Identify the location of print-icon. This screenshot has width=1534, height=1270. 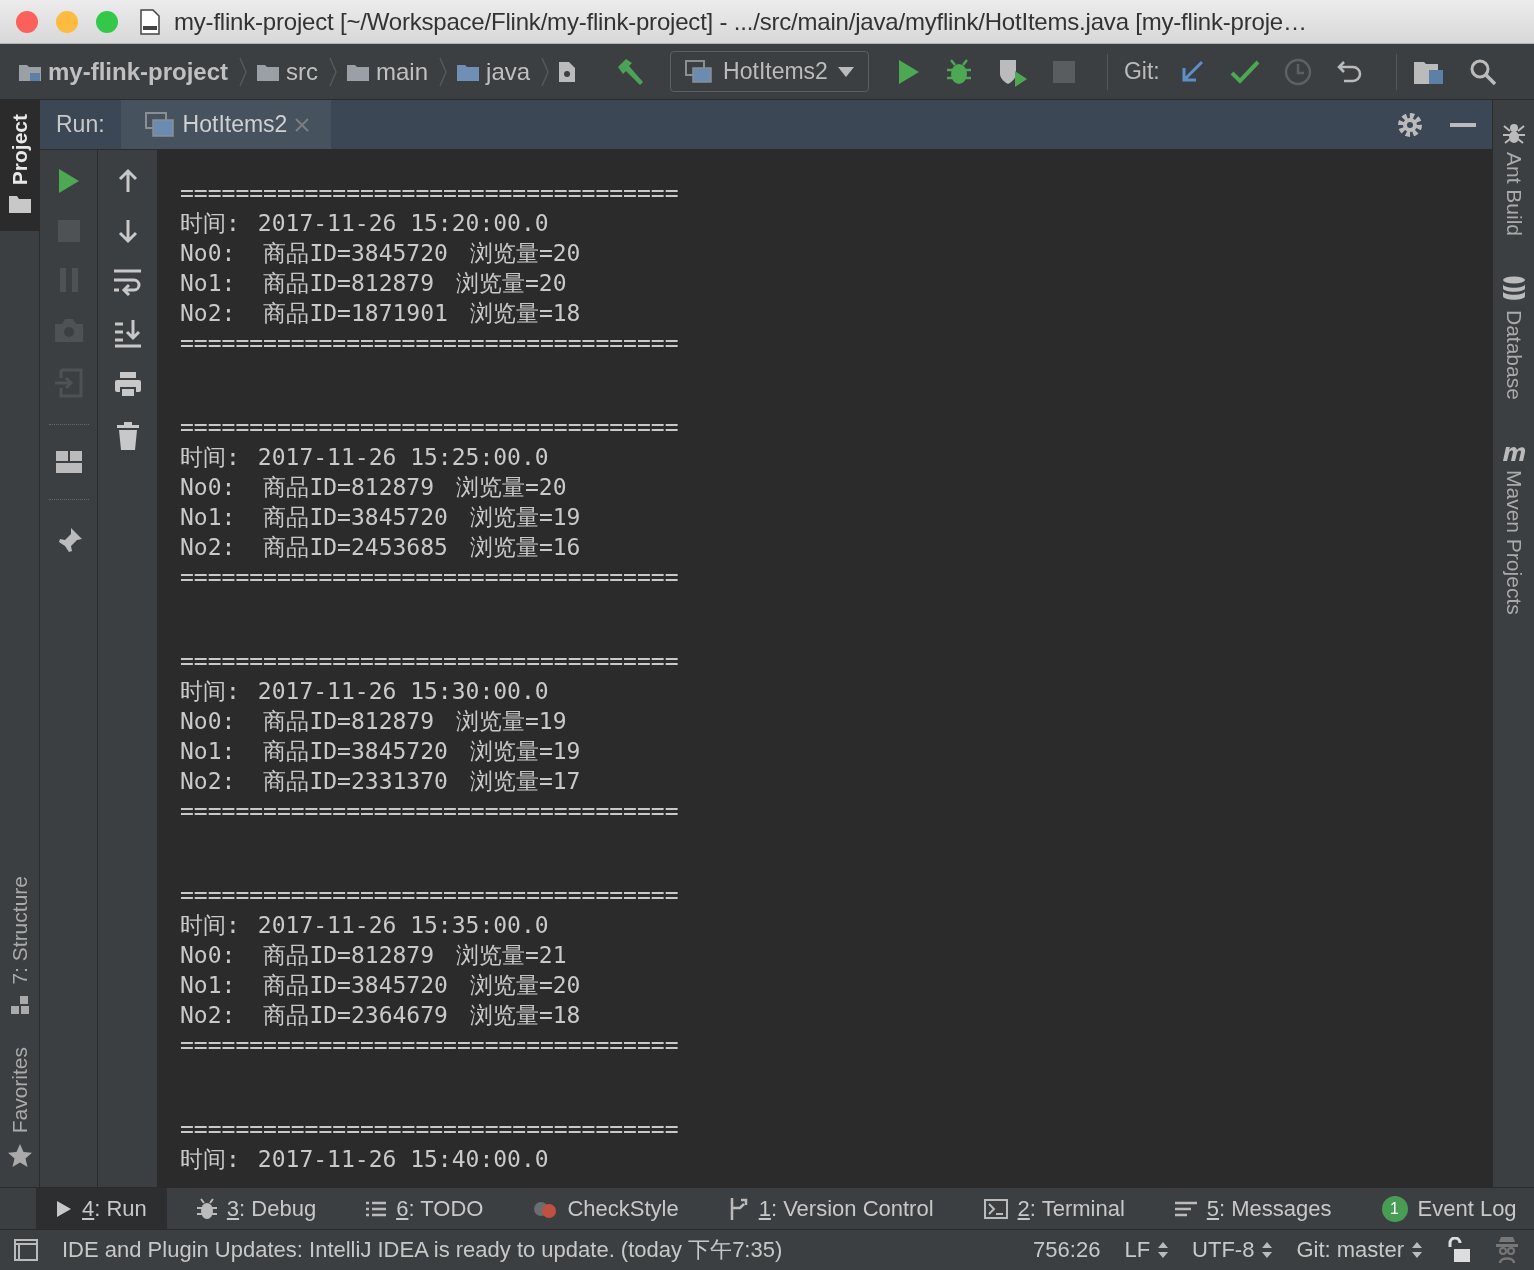
(127, 385).